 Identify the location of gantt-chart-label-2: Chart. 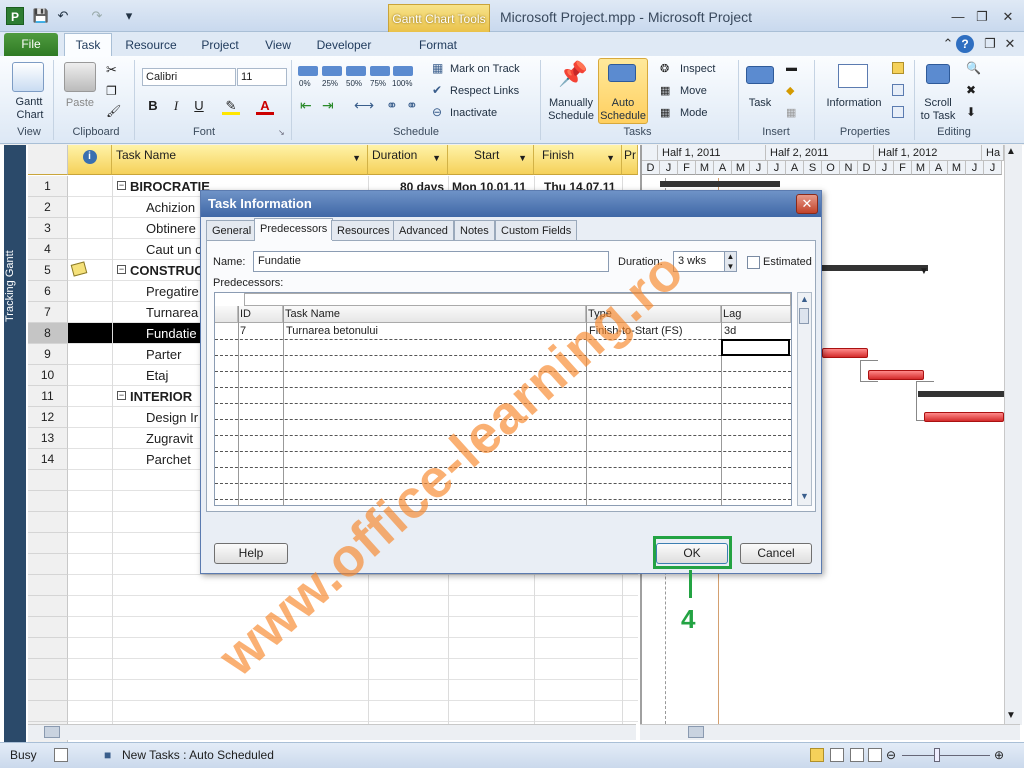
(30, 115).